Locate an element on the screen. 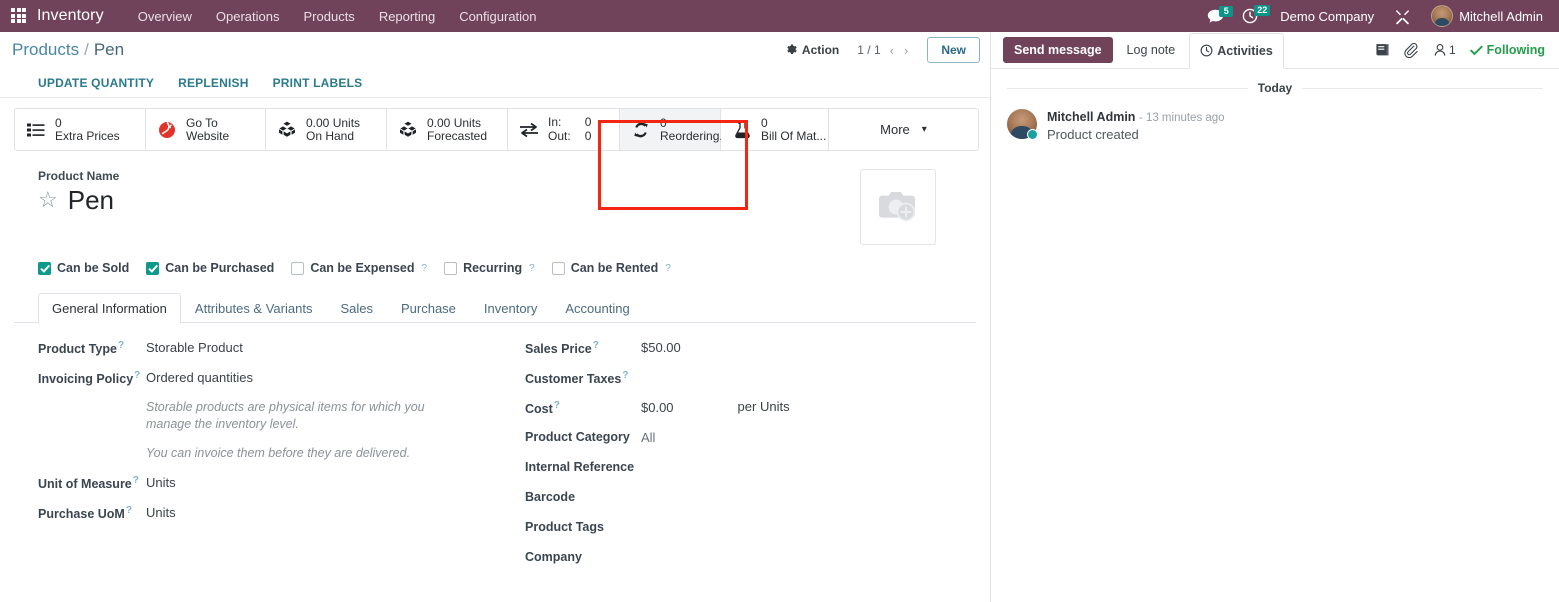 This screenshot has width=1559, height=602. menu-item-products: Products is located at coordinates (329, 16).